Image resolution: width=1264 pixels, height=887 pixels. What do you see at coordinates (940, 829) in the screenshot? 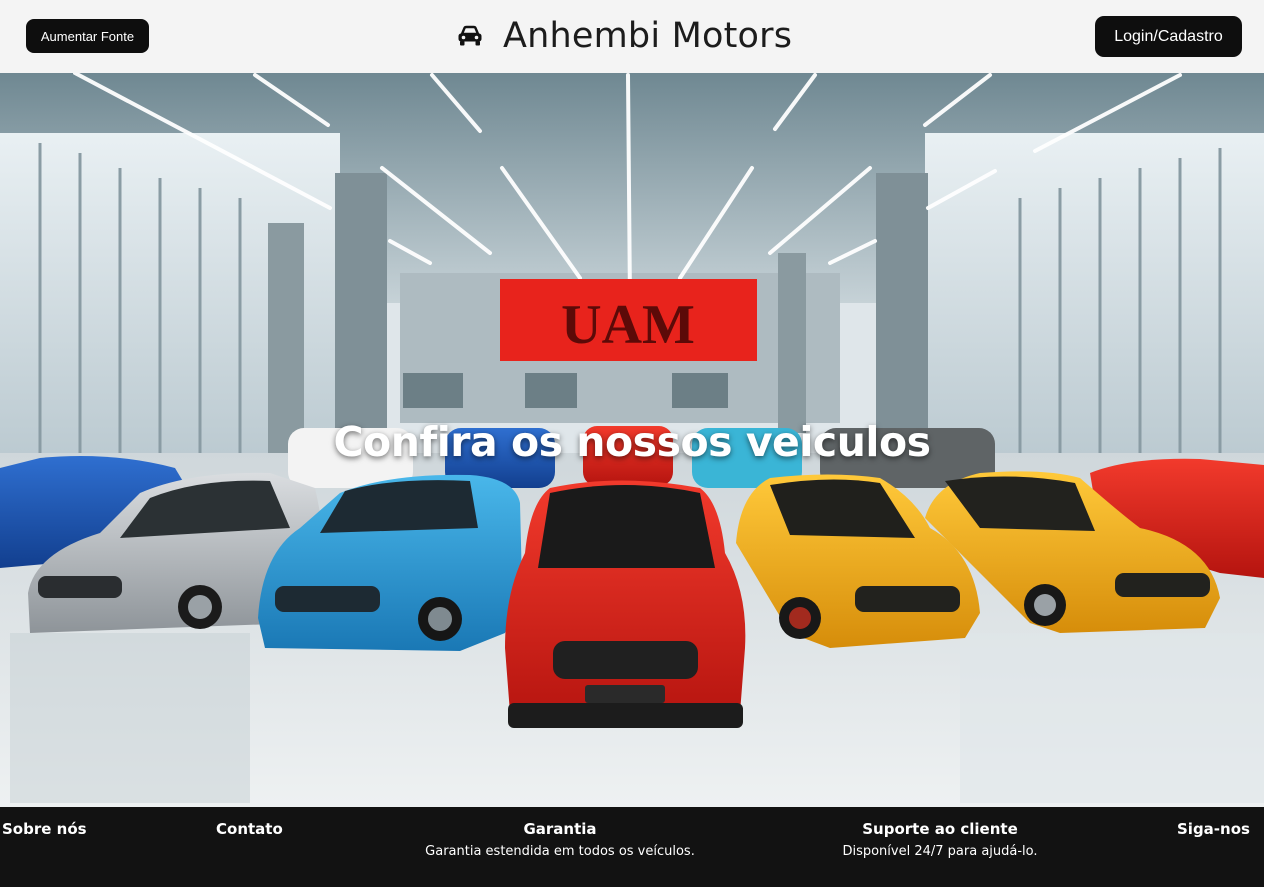
I see `footer-support-heading: Suporte ao cliente` at bounding box center [940, 829].